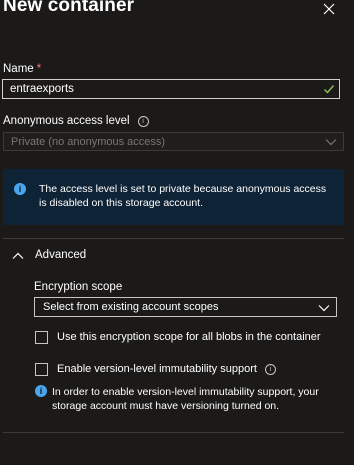 This screenshot has width=354, height=465. Describe the element at coordinates (39, 69) in the screenshot. I see `required-marker: *` at that location.